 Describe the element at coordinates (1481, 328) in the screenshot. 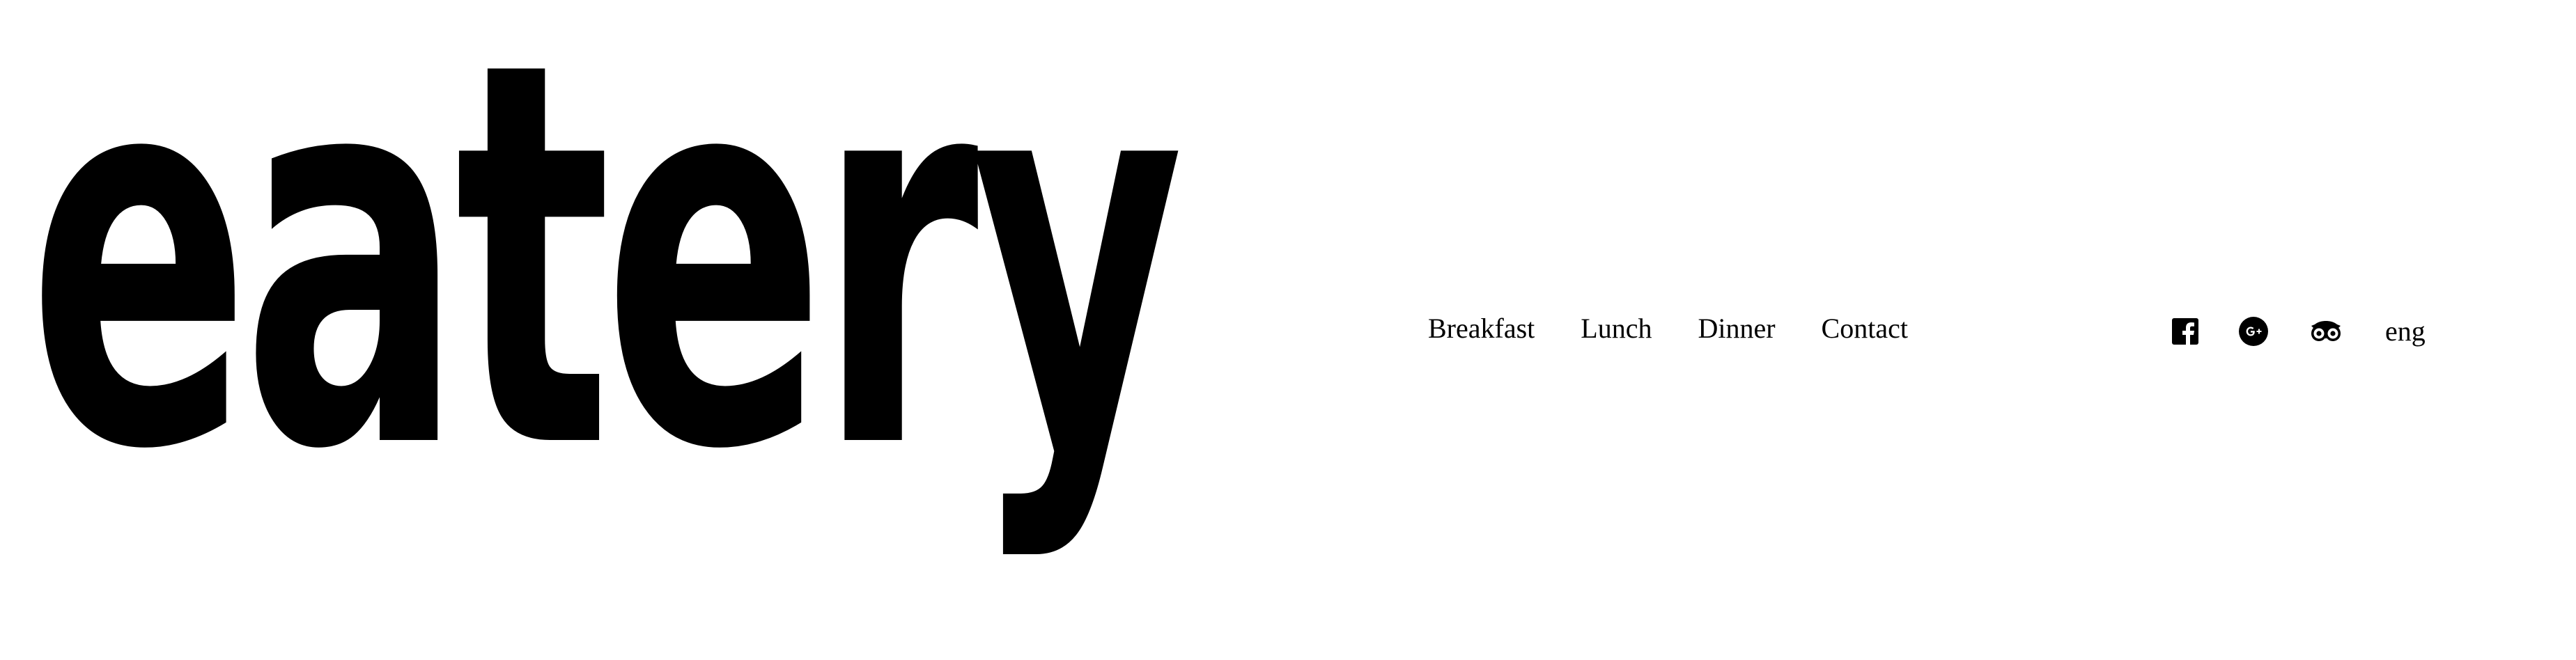

I see `nav-item-breakfast: Breakfast` at that location.